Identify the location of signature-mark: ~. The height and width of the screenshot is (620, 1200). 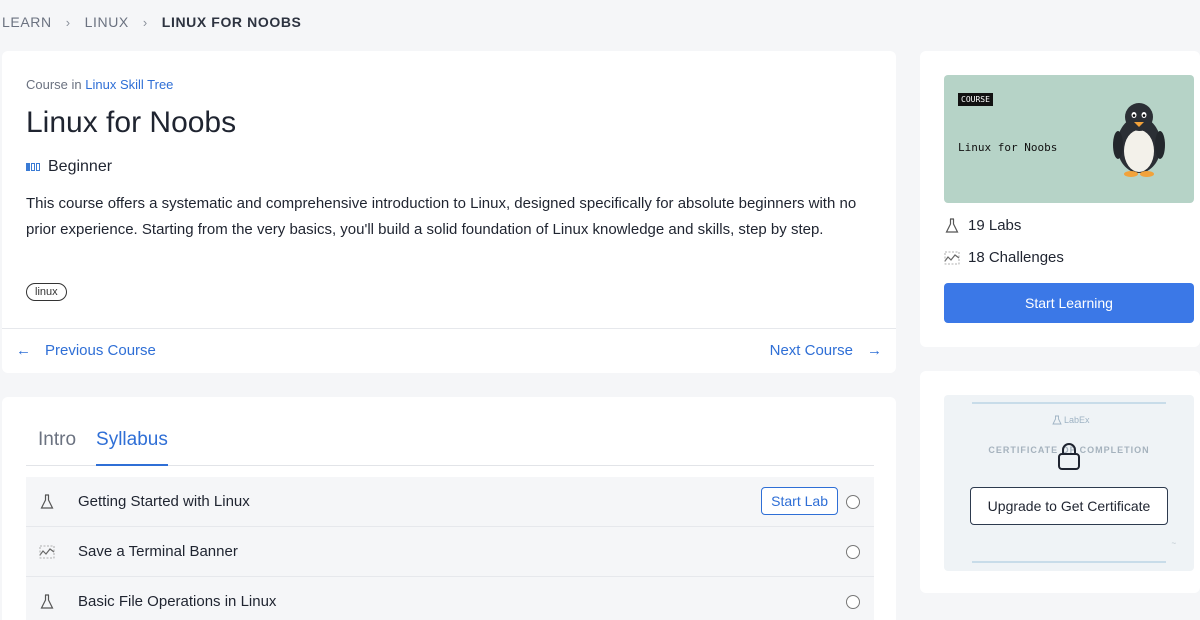
(1173, 543).